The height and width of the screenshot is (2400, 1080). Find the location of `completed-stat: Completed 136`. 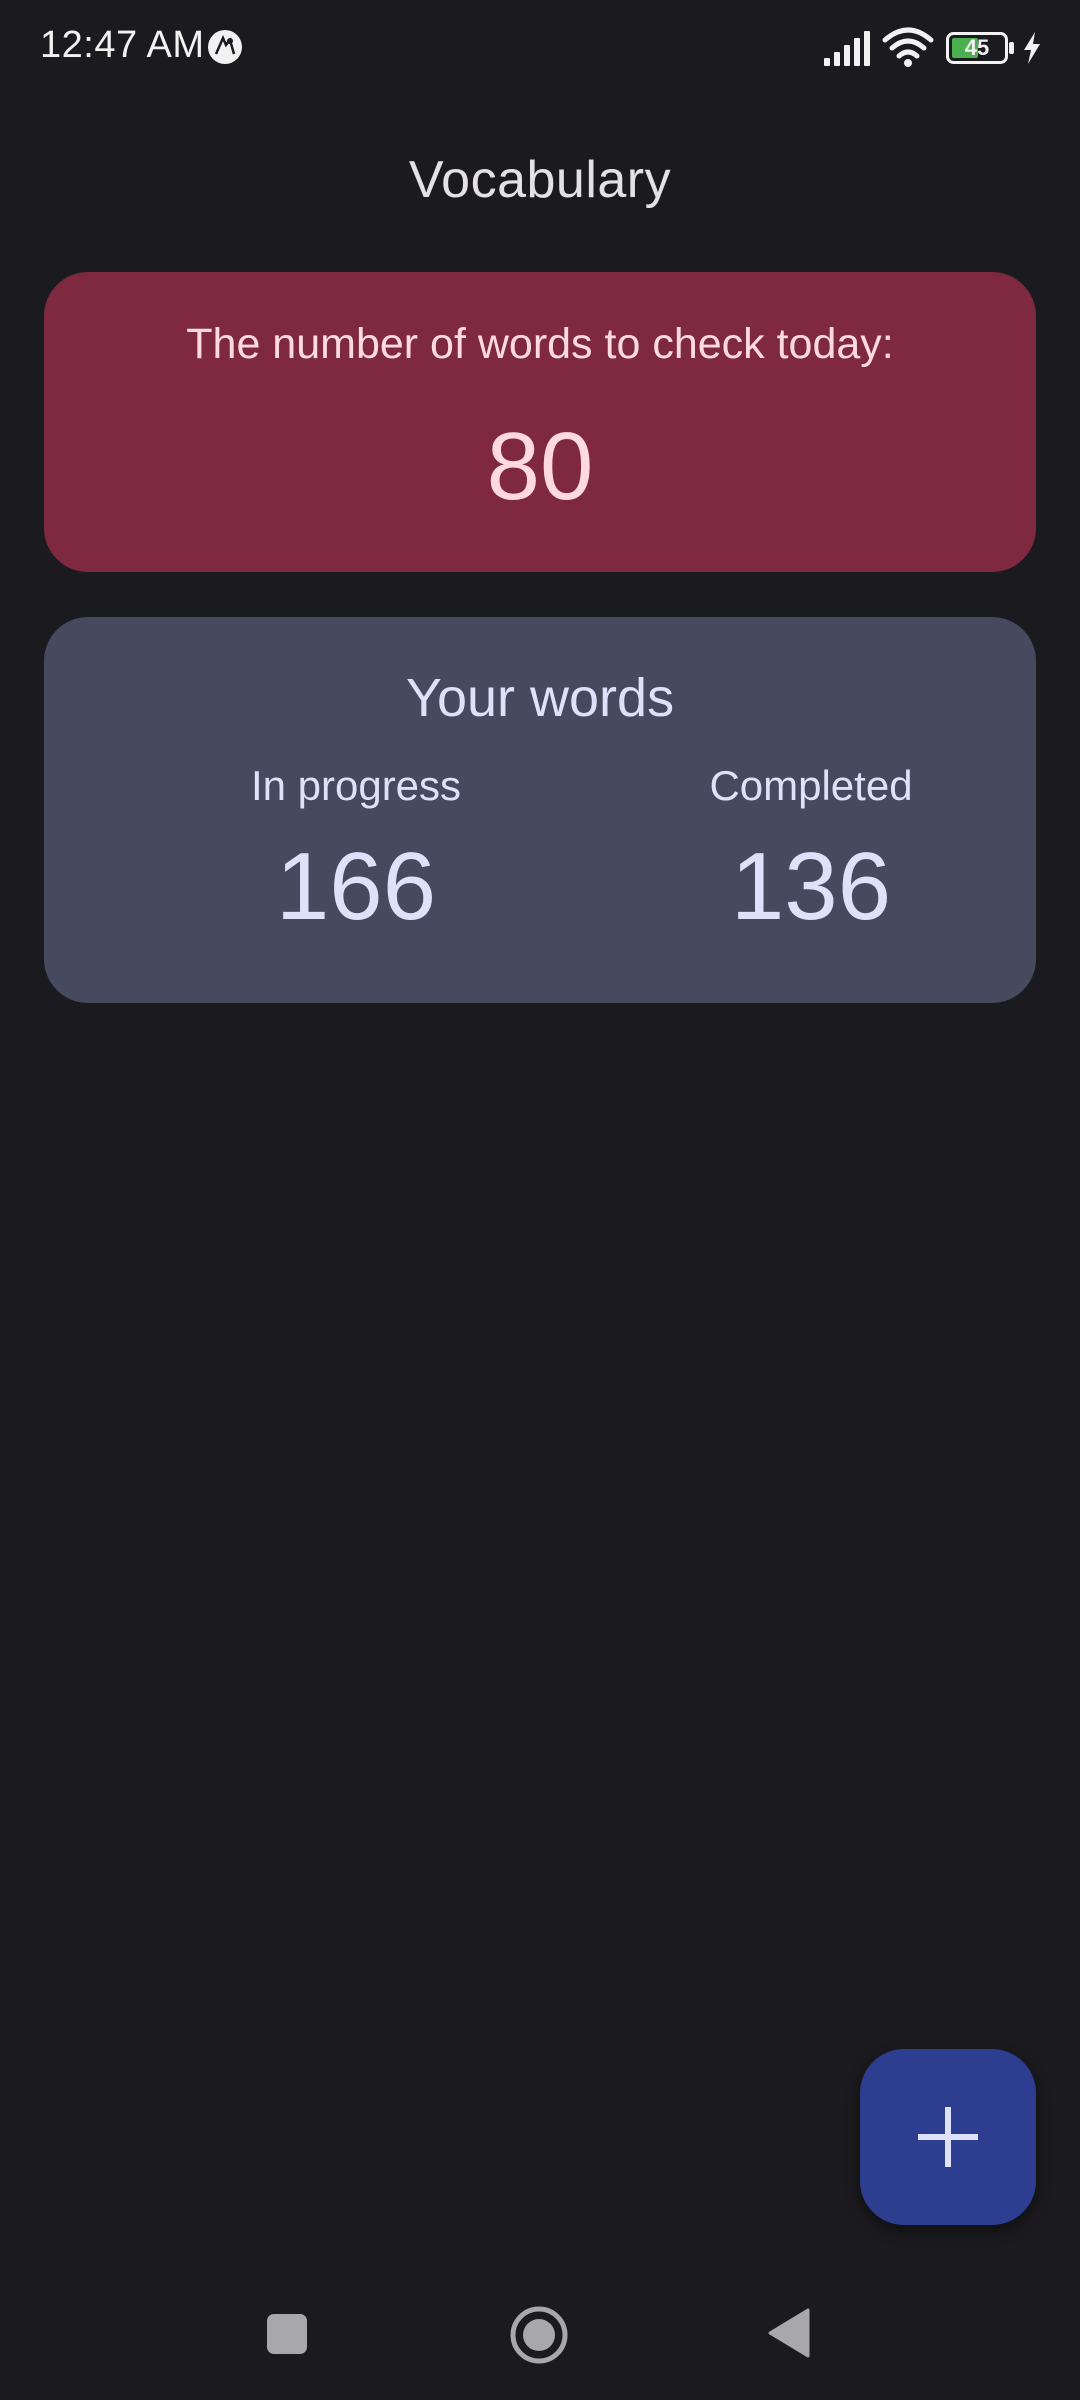

completed-stat: Completed 136 is located at coordinates (811, 852).